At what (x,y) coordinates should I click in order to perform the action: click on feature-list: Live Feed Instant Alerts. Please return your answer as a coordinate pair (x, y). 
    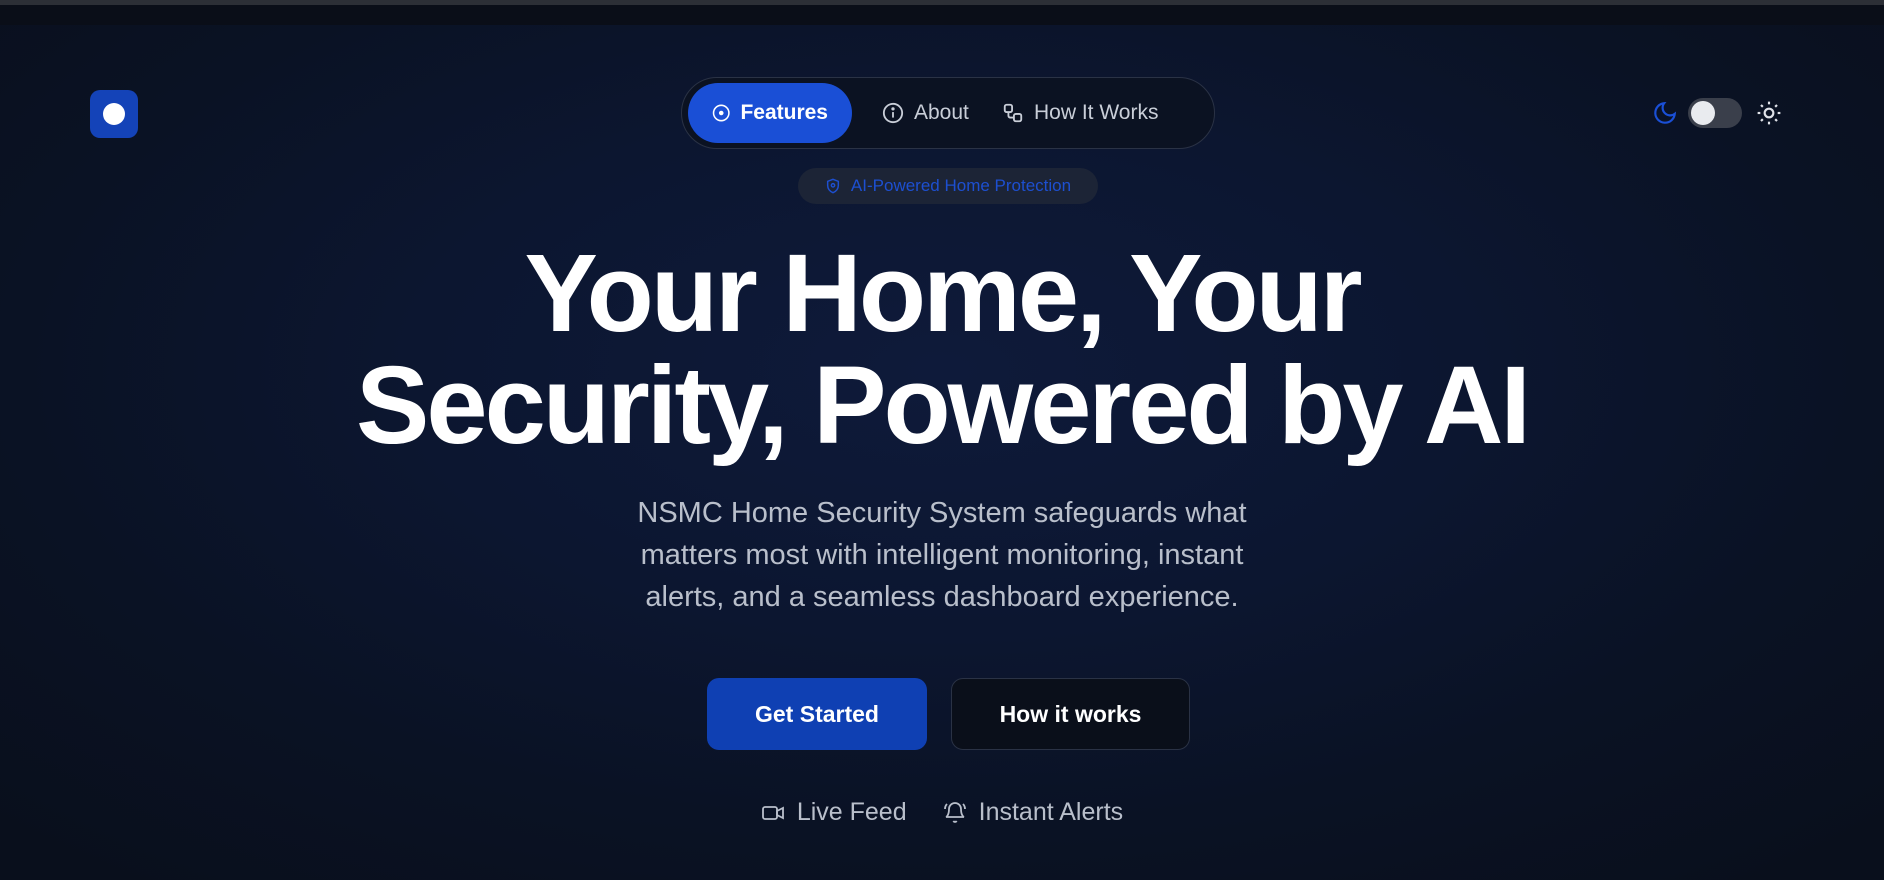
    Looking at the image, I should click on (942, 812).